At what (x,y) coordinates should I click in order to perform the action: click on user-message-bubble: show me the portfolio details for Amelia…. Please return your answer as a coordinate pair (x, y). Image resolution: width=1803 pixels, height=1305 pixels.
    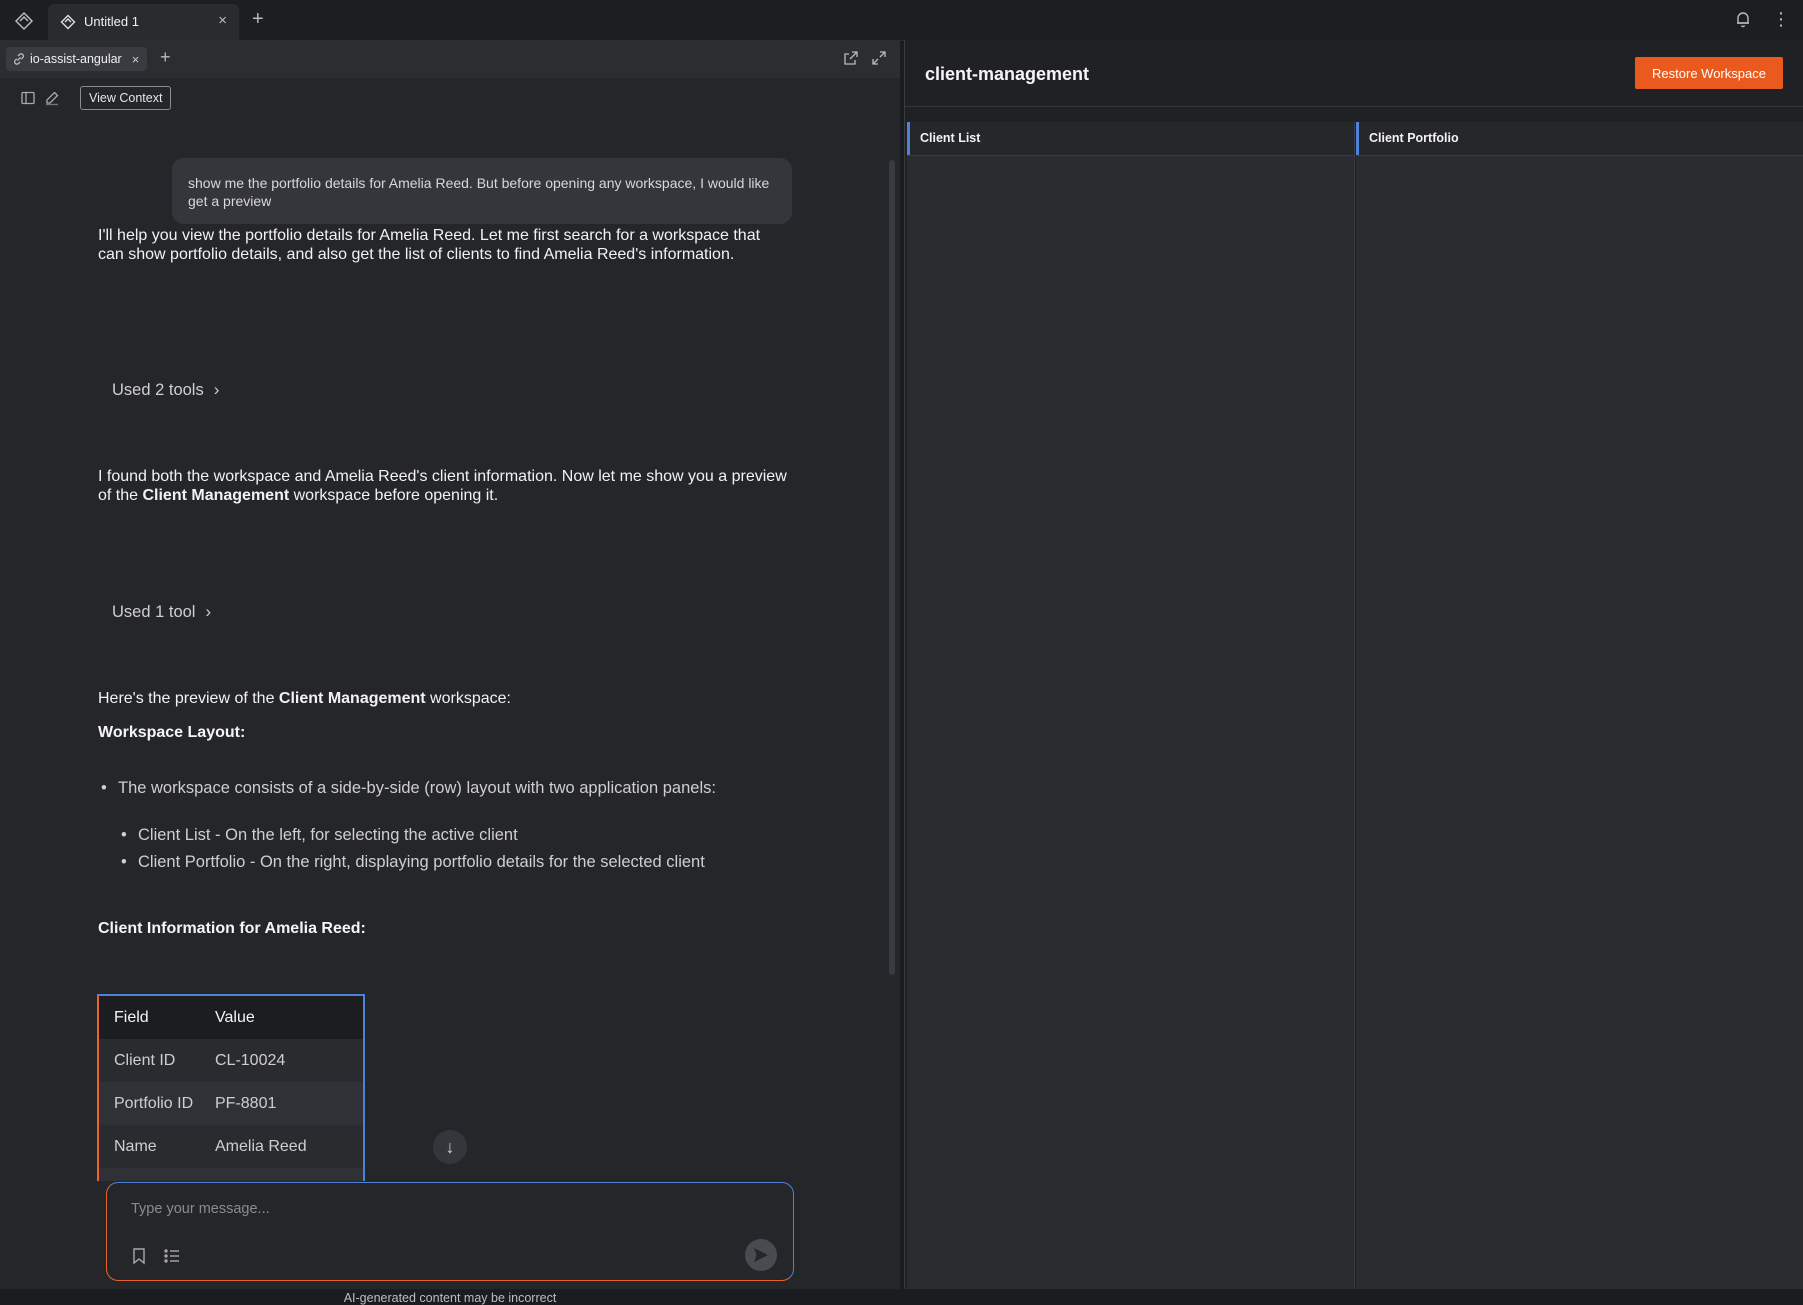
    Looking at the image, I should click on (482, 191).